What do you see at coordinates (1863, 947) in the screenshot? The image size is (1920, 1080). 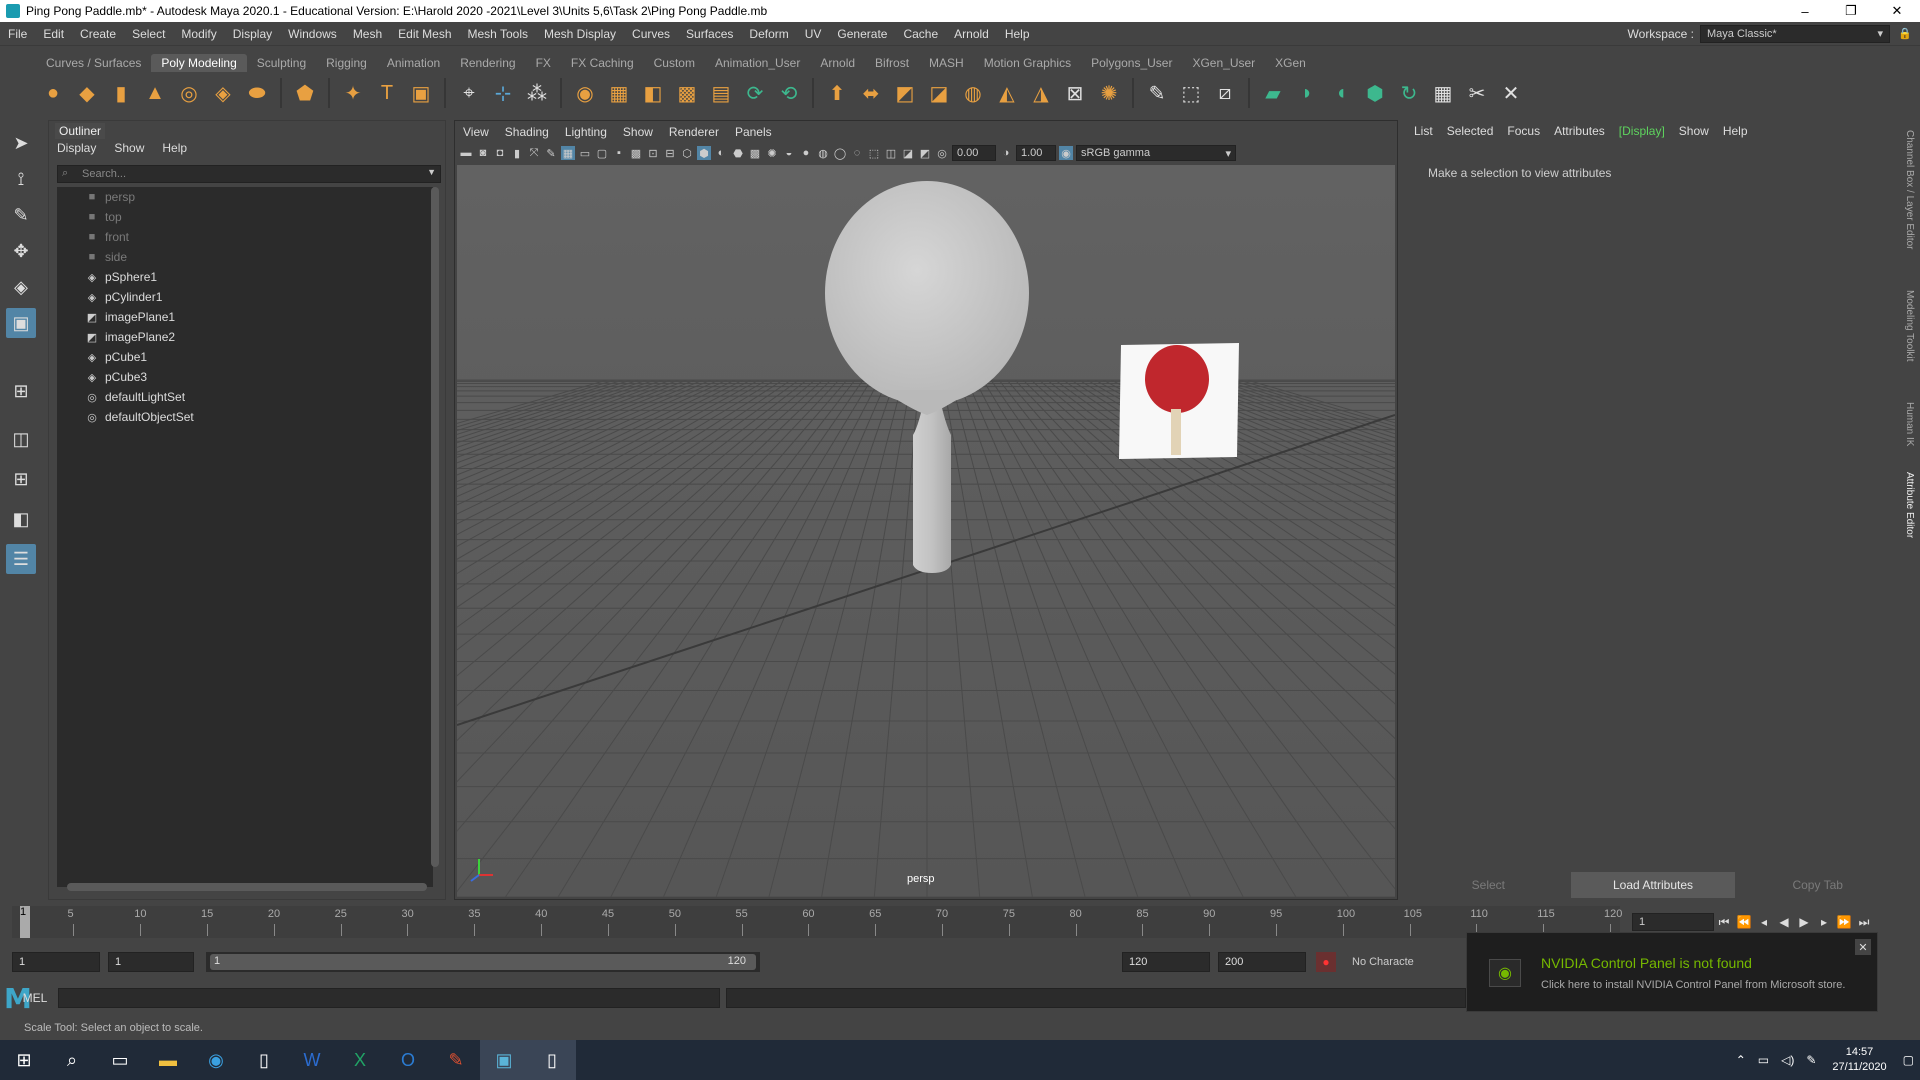 I see `notification-close-button: ✕` at bounding box center [1863, 947].